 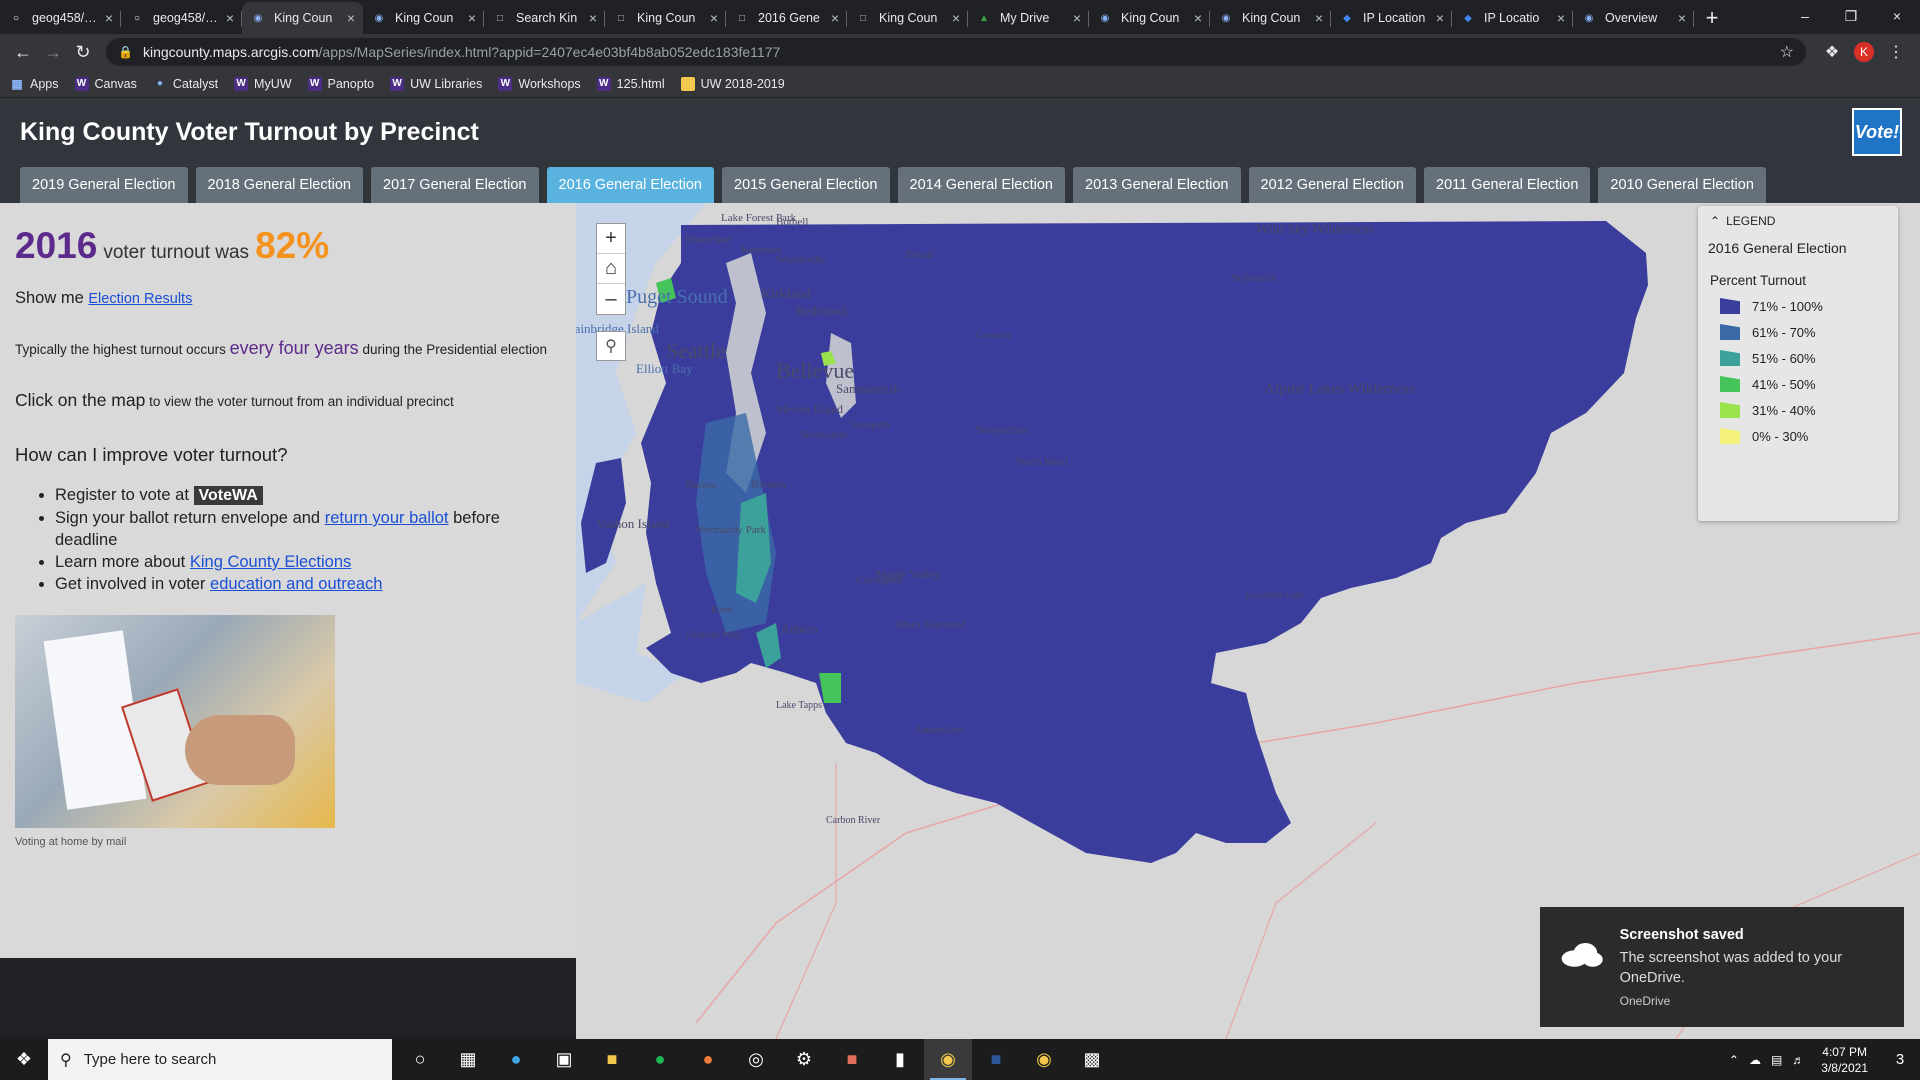 What do you see at coordinates (387, 518) in the screenshot?
I see `return-ballot-link: return your ballot` at bounding box center [387, 518].